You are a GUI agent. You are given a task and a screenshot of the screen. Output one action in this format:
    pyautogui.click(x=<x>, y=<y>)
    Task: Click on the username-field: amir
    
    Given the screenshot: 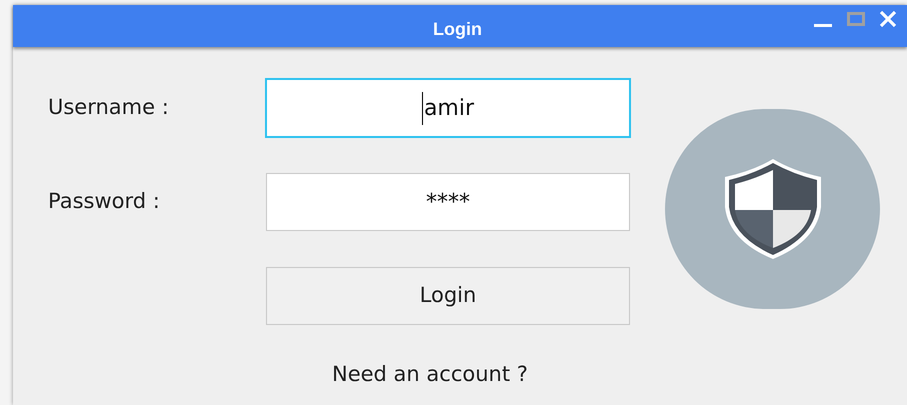 What is the action you would take?
    pyautogui.click(x=448, y=108)
    